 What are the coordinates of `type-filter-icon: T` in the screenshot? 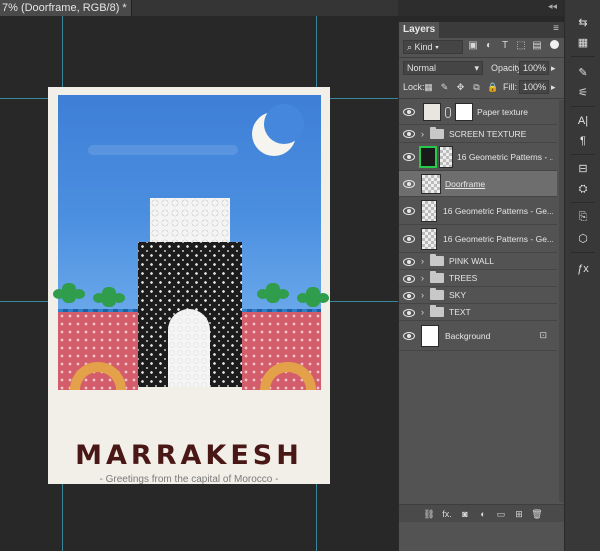 It's located at (505, 46).